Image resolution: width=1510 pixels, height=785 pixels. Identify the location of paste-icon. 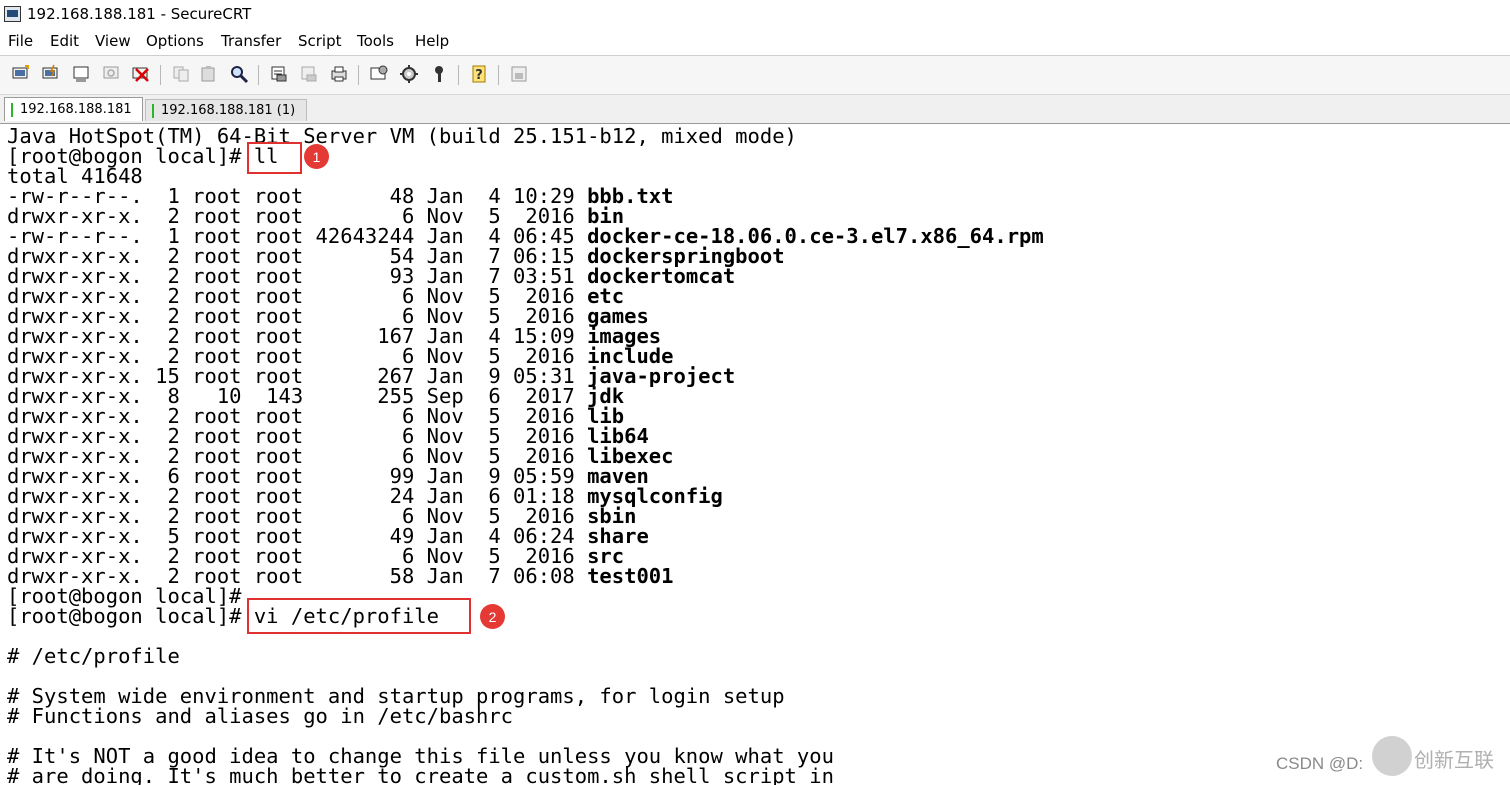
(209, 74).